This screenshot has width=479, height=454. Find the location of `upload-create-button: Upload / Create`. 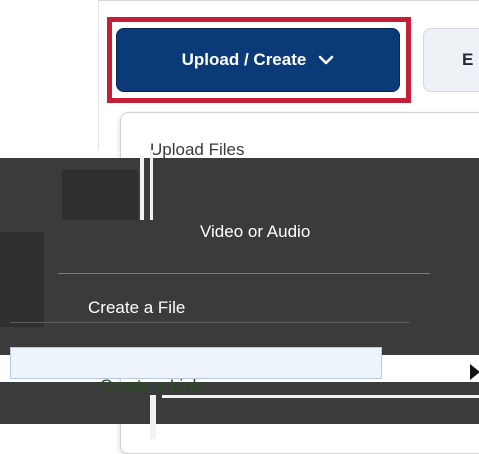

upload-create-button: Upload / Create is located at coordinates (258, 60).